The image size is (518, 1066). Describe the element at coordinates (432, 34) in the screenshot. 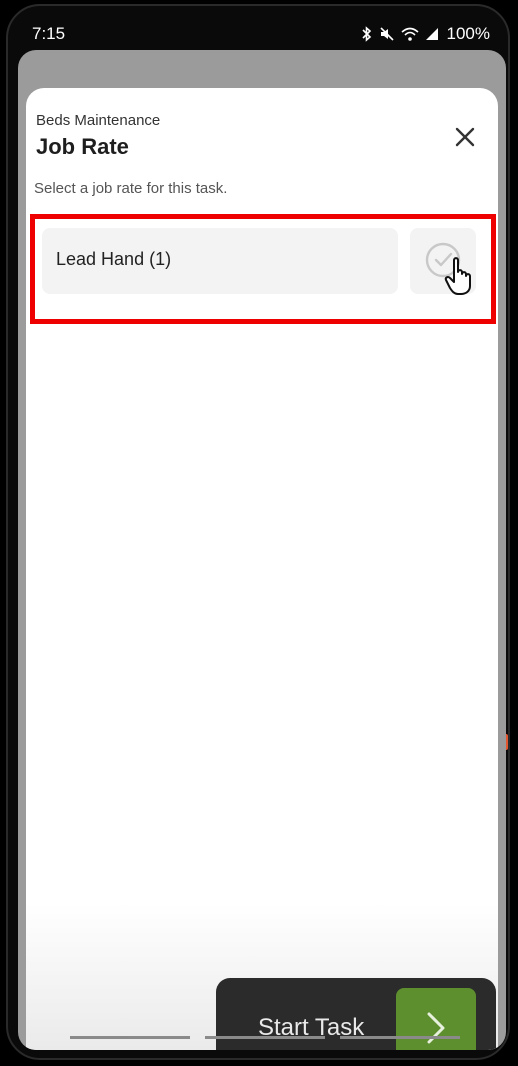

I see `signal-icon` at that location.